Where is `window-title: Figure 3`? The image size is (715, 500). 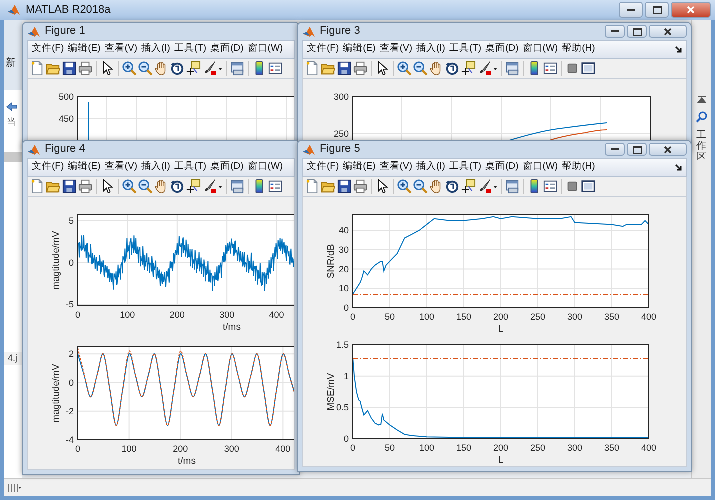 window-title: Figure 3 is located at coordinates (340, 32).